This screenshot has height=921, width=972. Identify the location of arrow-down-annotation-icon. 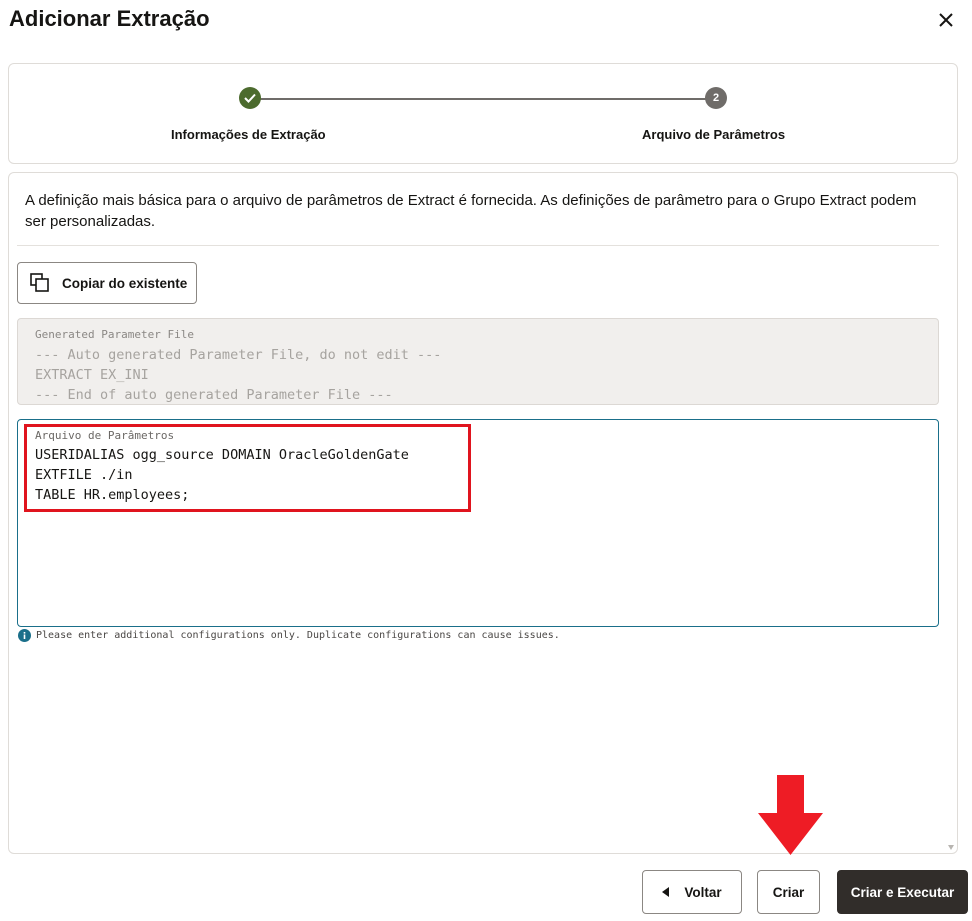
(790, 815).